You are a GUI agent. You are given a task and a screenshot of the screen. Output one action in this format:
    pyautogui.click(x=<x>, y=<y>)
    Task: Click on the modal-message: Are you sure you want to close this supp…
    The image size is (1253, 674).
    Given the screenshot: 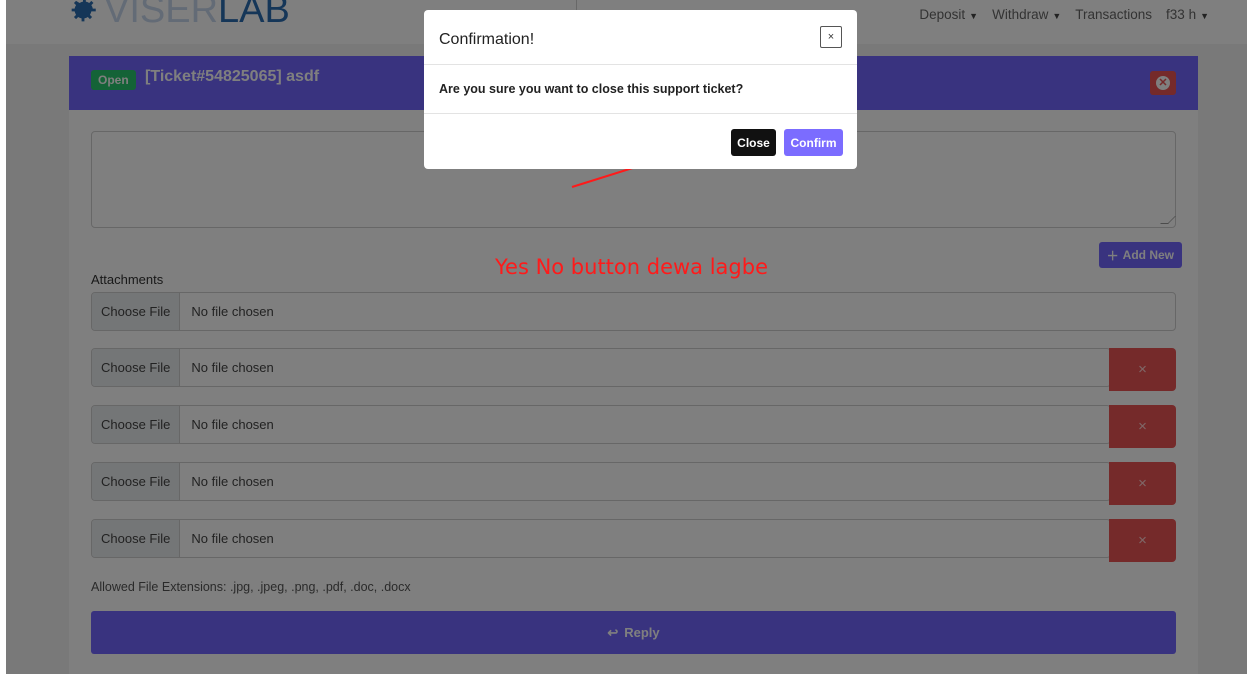 What is the action you would take?
    pyautogui.click(x=591, y=89)
    